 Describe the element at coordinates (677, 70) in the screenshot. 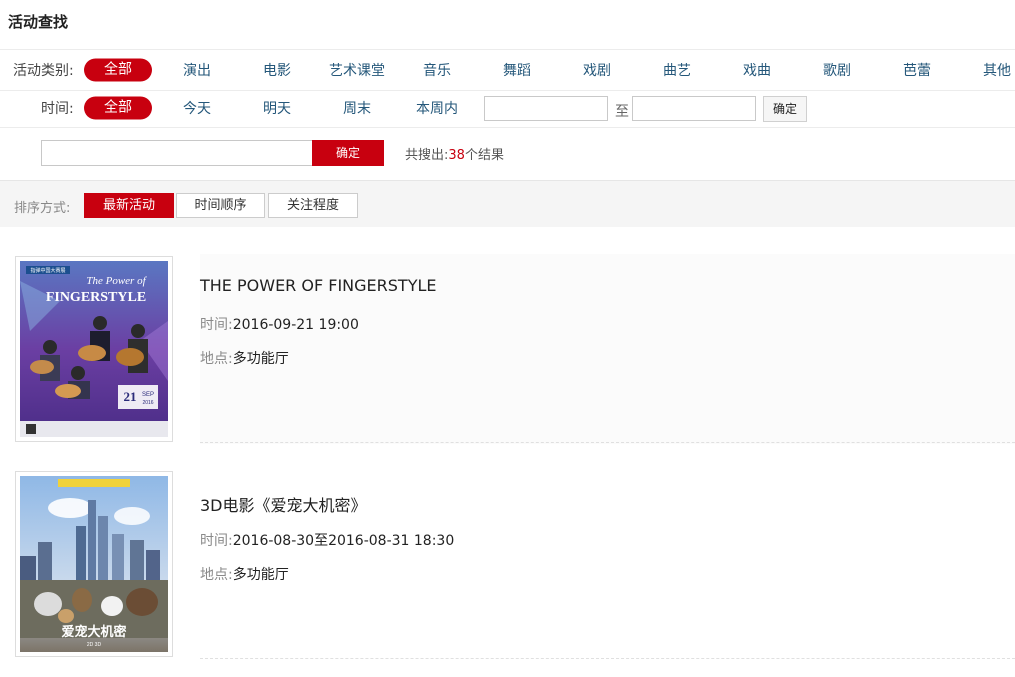

I see `category-option-quyi: 曲艺` at that location.